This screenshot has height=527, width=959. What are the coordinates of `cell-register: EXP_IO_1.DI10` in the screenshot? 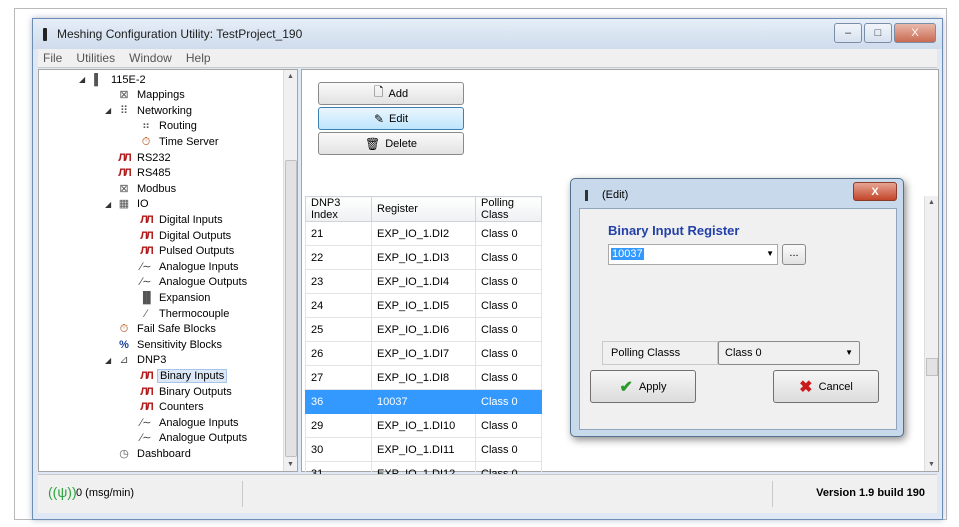 It's located at (423, 425).